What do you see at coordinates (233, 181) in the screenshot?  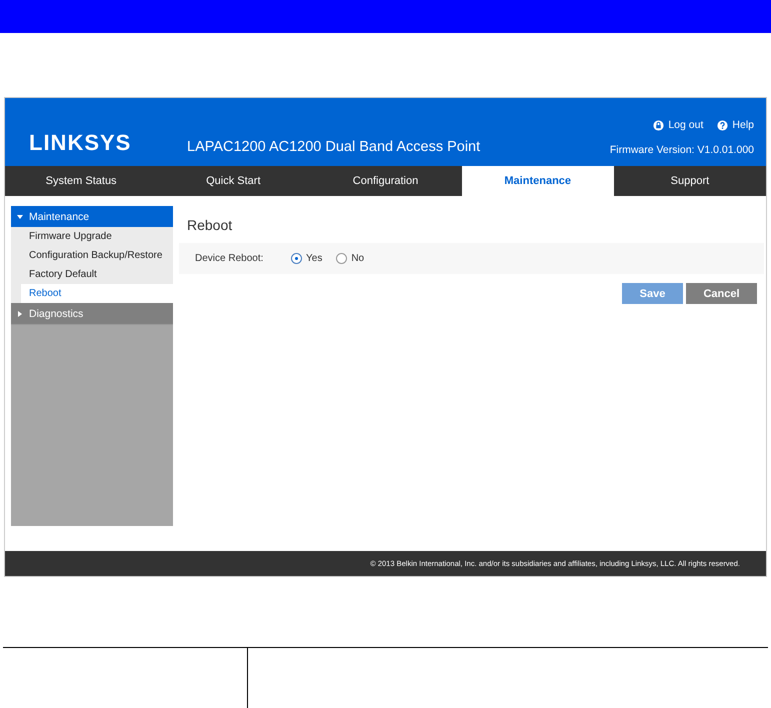 I see `nav-tab: Quick Start` at bounding box center [233, 181].